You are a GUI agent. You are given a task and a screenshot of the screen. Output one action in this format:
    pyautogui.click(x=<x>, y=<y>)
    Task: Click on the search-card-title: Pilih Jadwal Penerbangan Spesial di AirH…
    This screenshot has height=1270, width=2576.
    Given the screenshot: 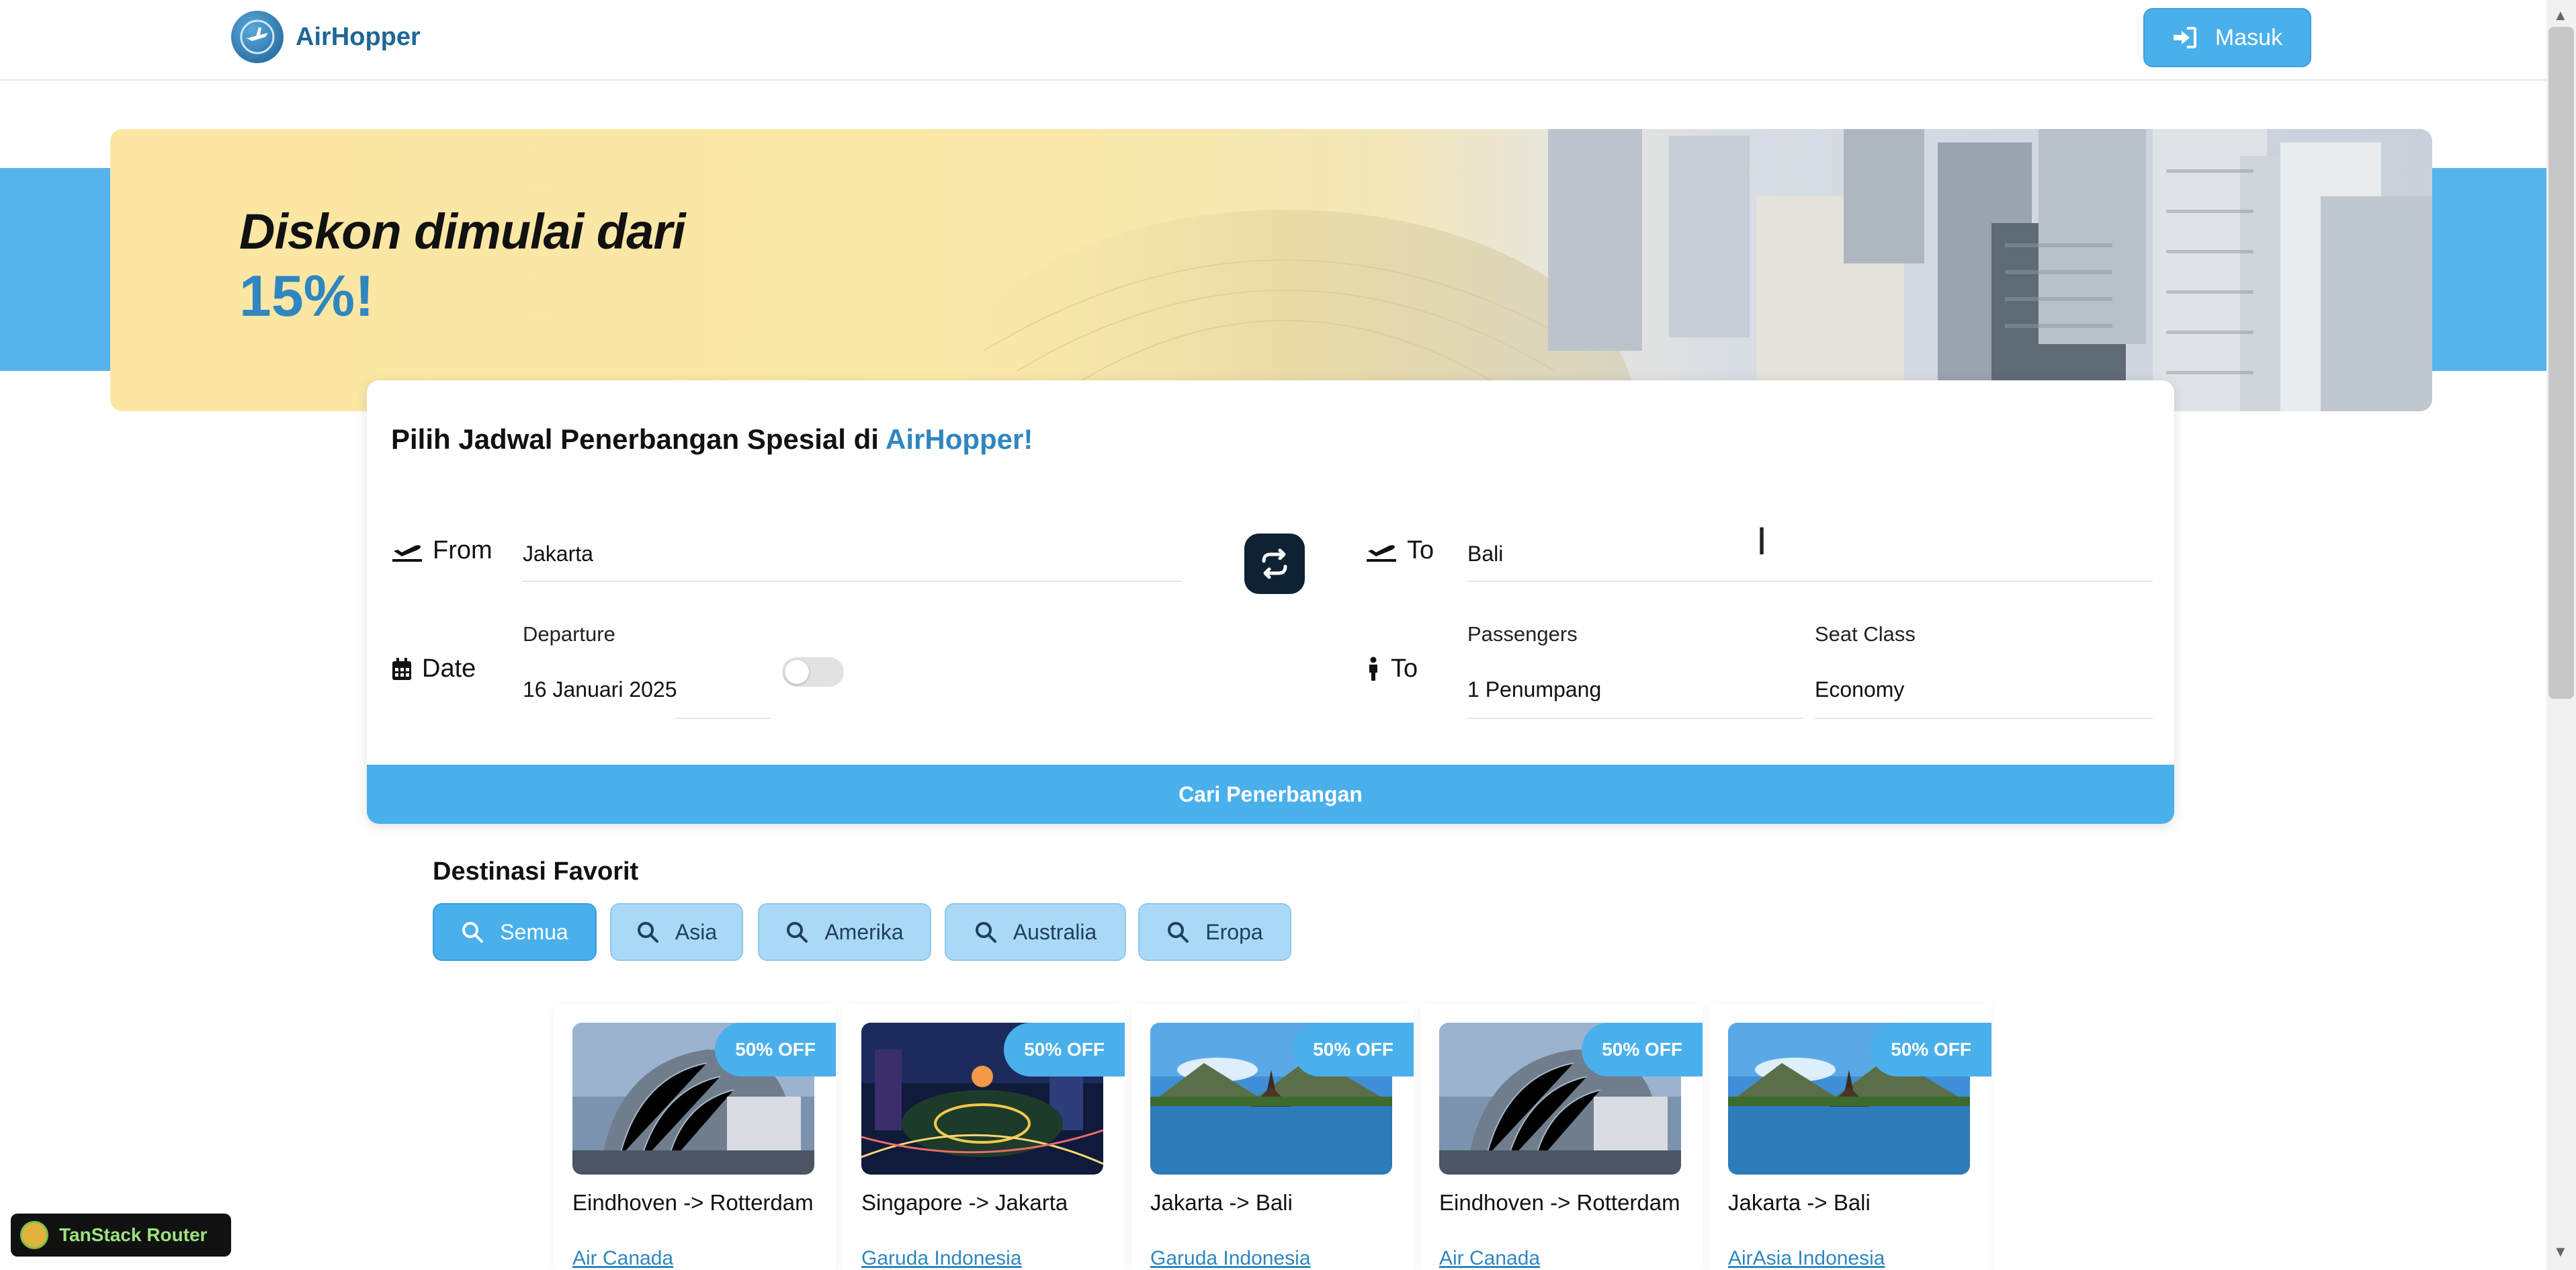 What is the action you would take?
    pyautogui.click(x=712, y=439)
    